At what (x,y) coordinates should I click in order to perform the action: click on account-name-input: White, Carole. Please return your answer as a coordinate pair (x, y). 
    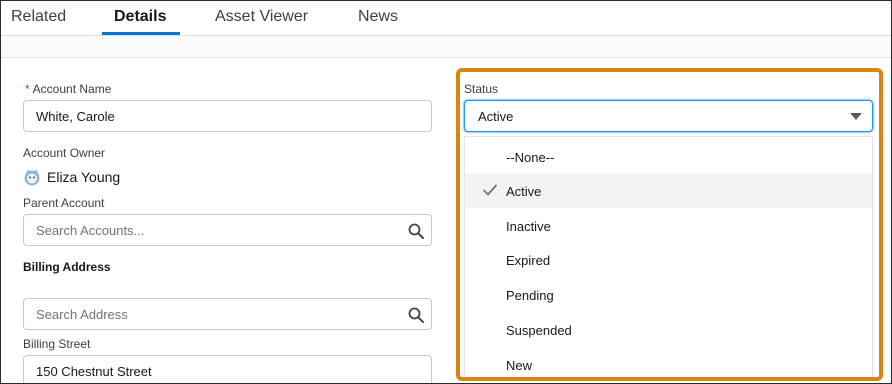
    Looking at the image, I should click on (227, 116).